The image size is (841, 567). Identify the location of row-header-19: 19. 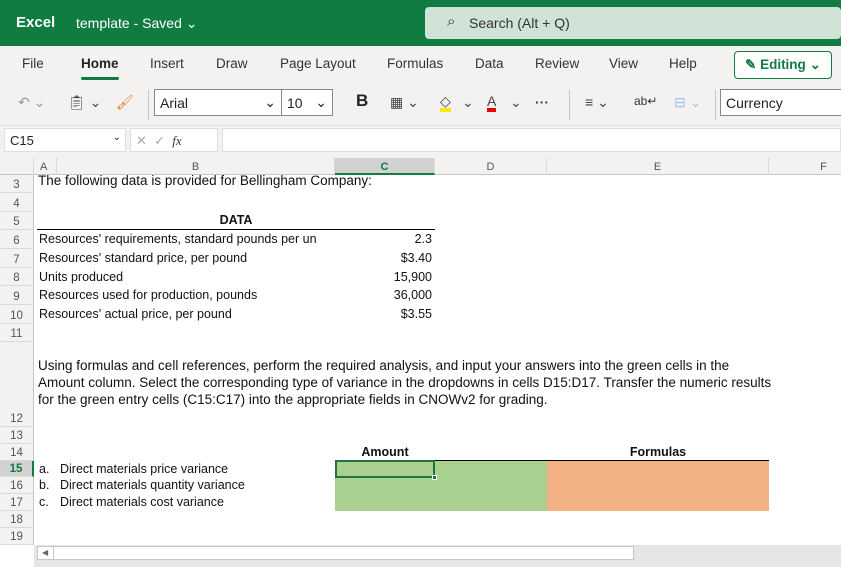
(17, 536).